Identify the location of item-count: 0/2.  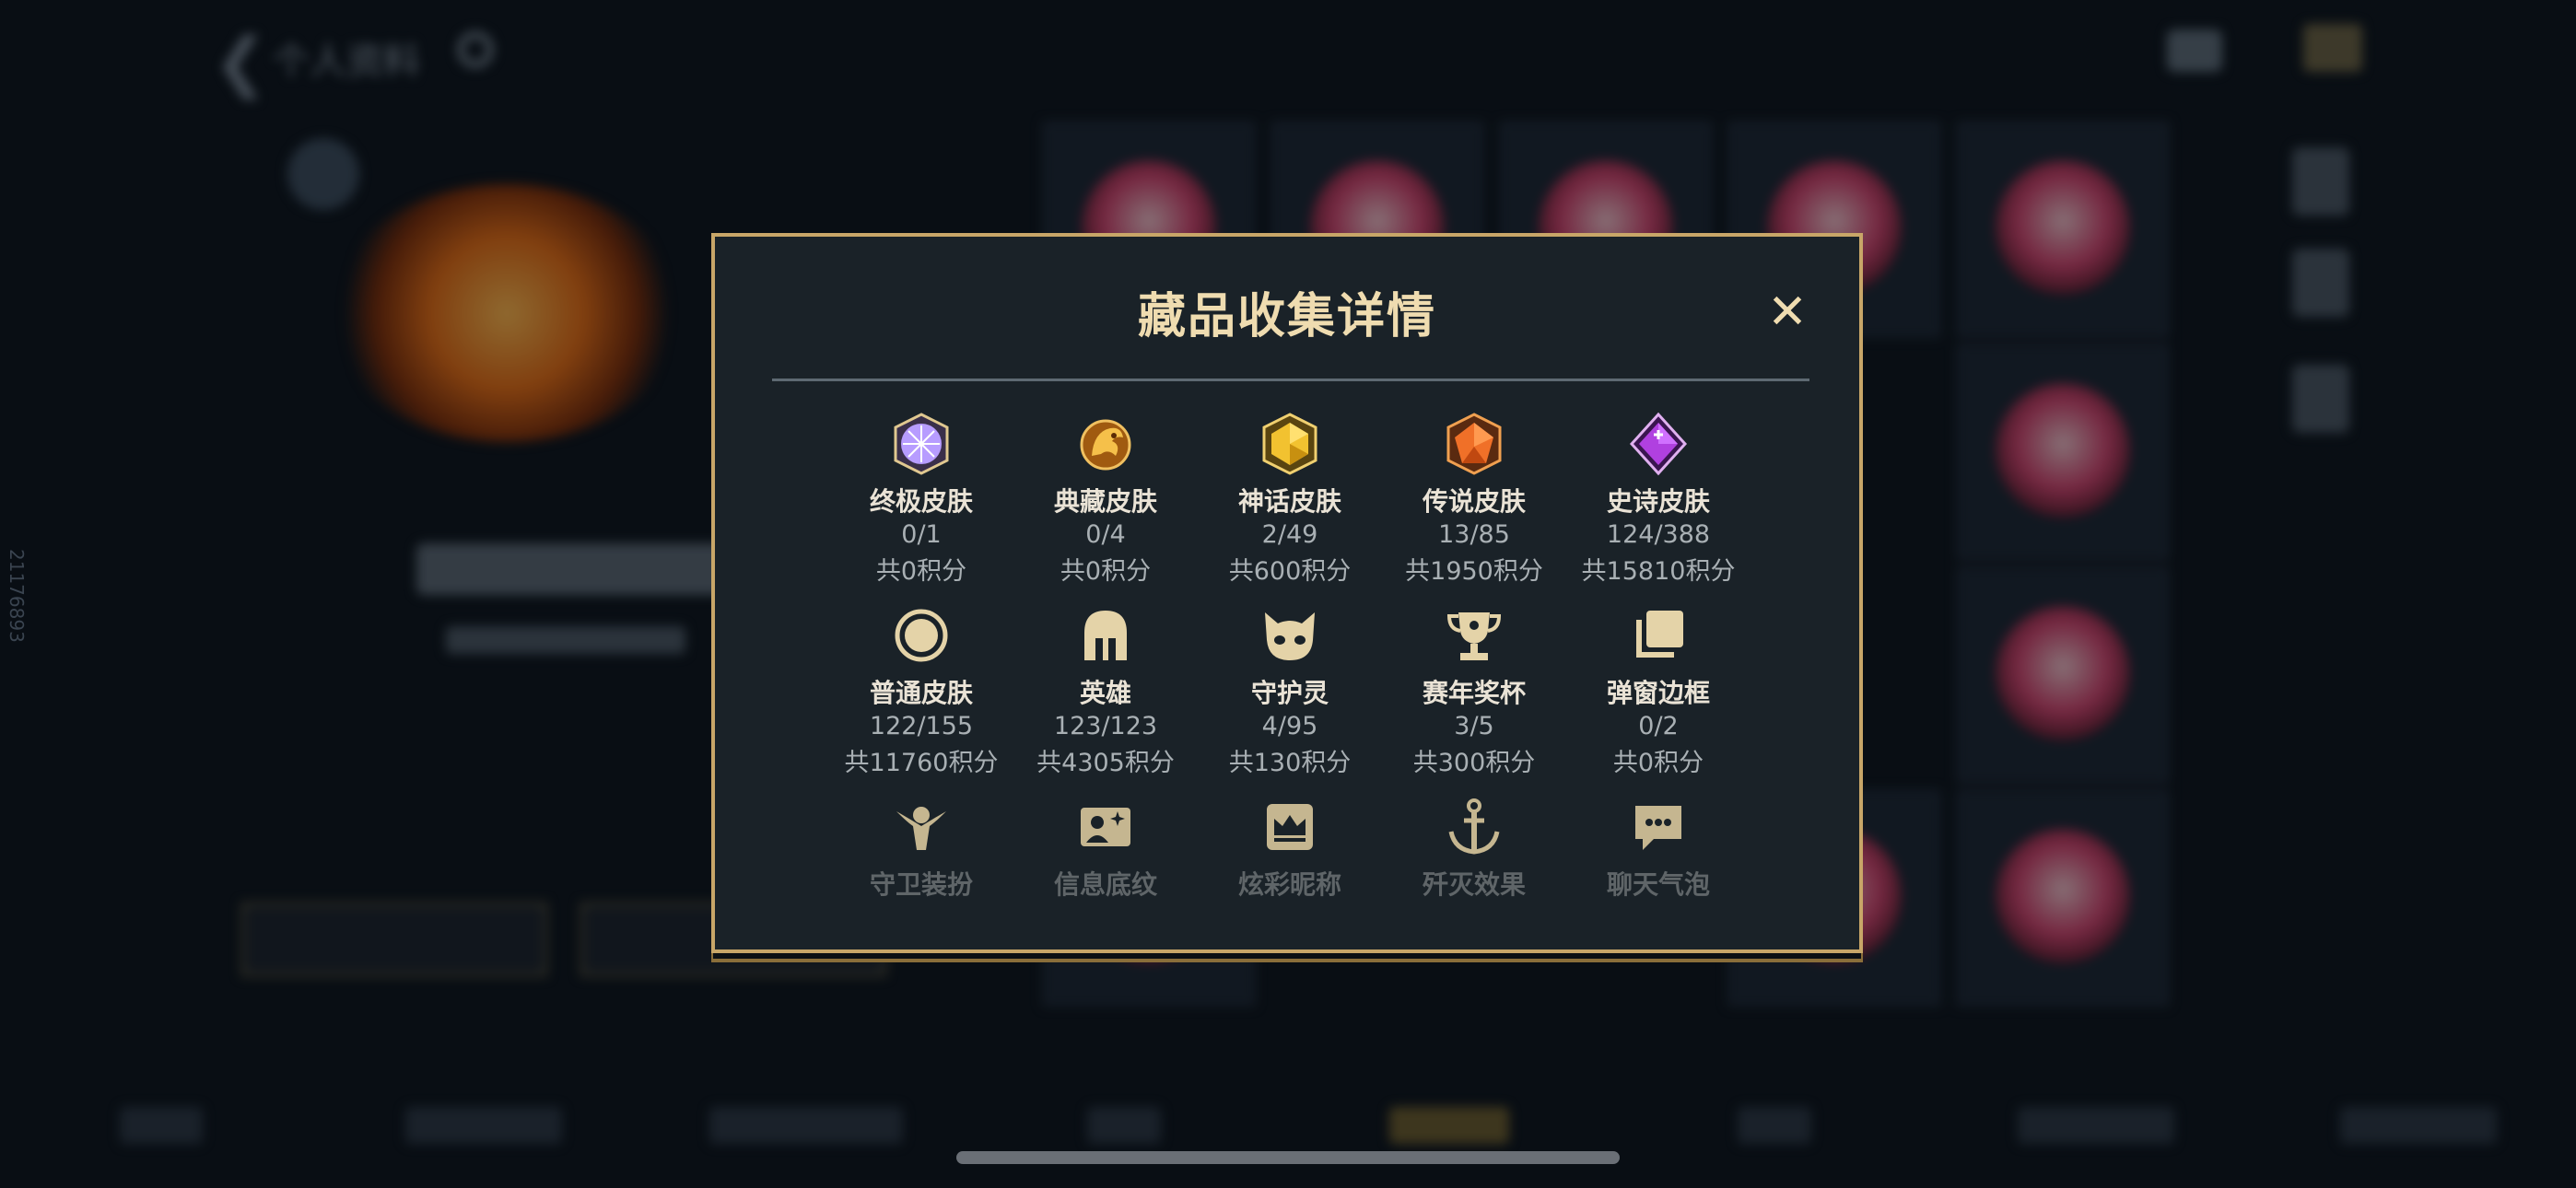
(1659, 726).